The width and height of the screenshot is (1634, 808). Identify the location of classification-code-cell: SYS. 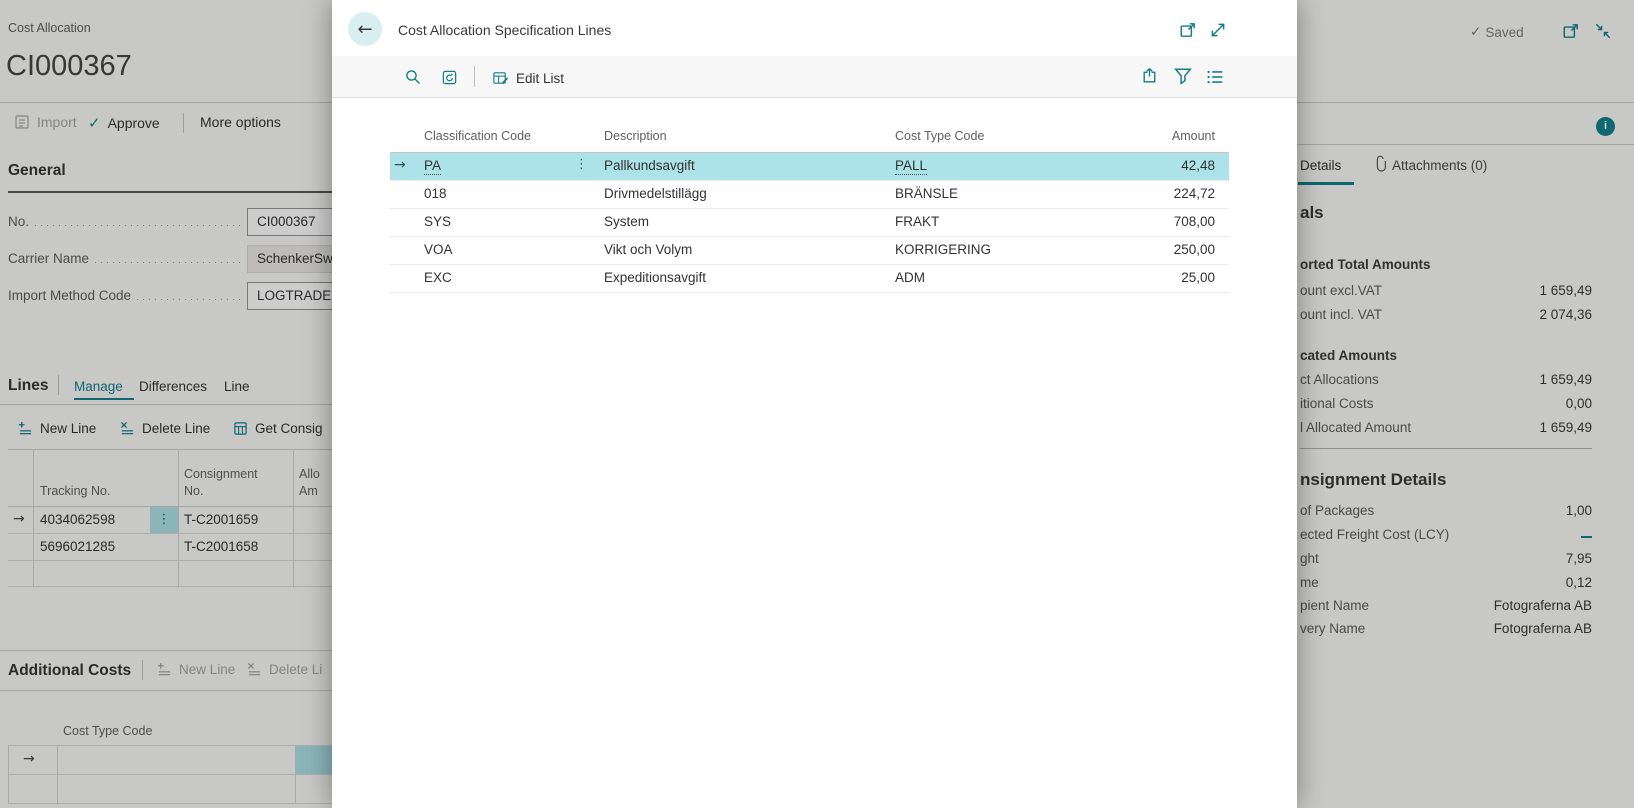
(437, 221).